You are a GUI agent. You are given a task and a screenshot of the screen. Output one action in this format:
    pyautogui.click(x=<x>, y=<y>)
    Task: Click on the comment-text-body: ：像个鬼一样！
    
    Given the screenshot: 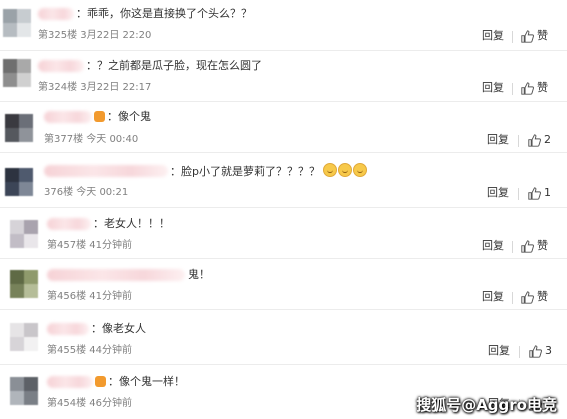 What is the action you would take?
    pyautogui.click(x=146, y=381)
    